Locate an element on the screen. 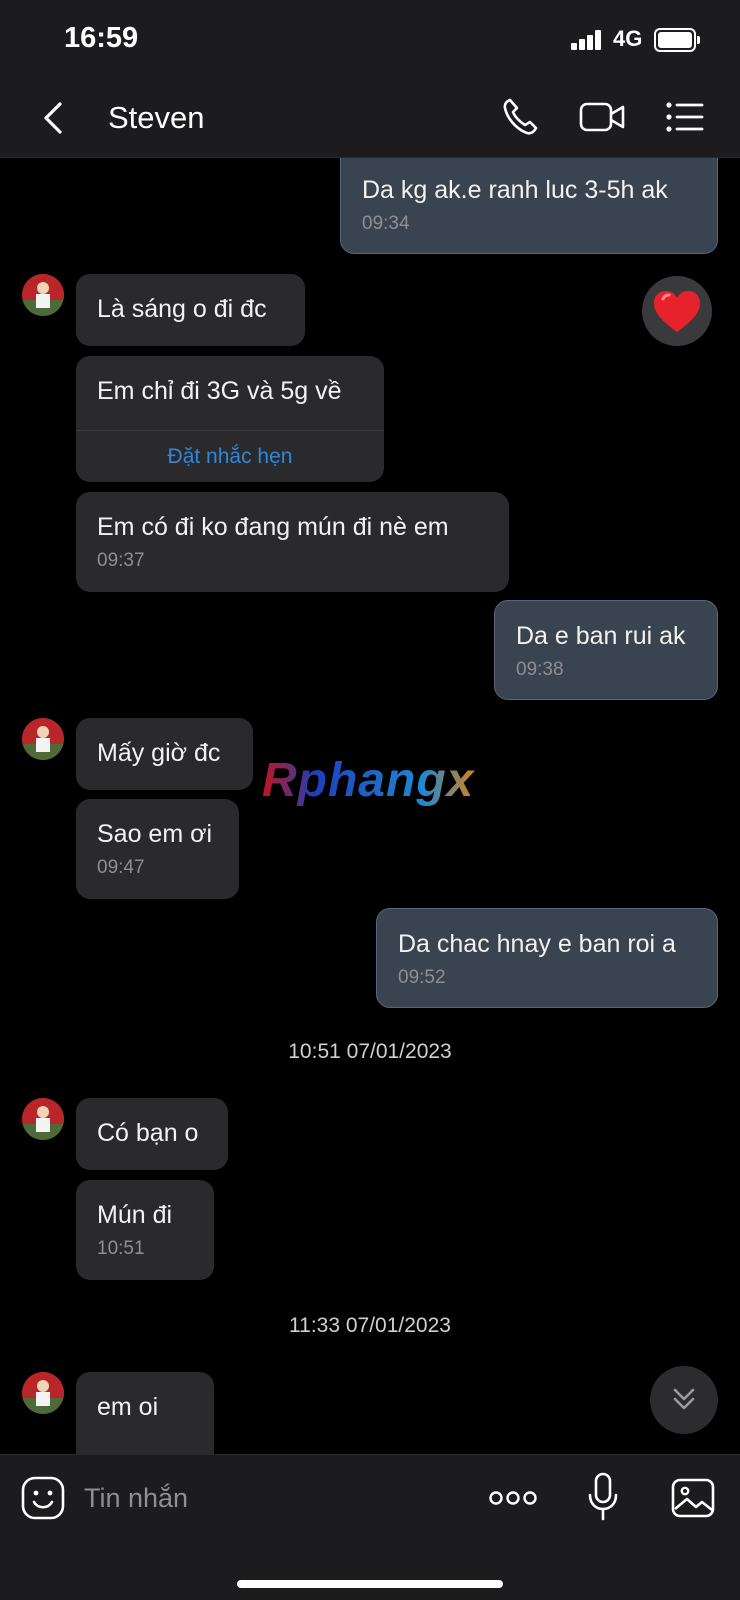  incoming-message: Có bạn o is located at coordinates (152, 1134).